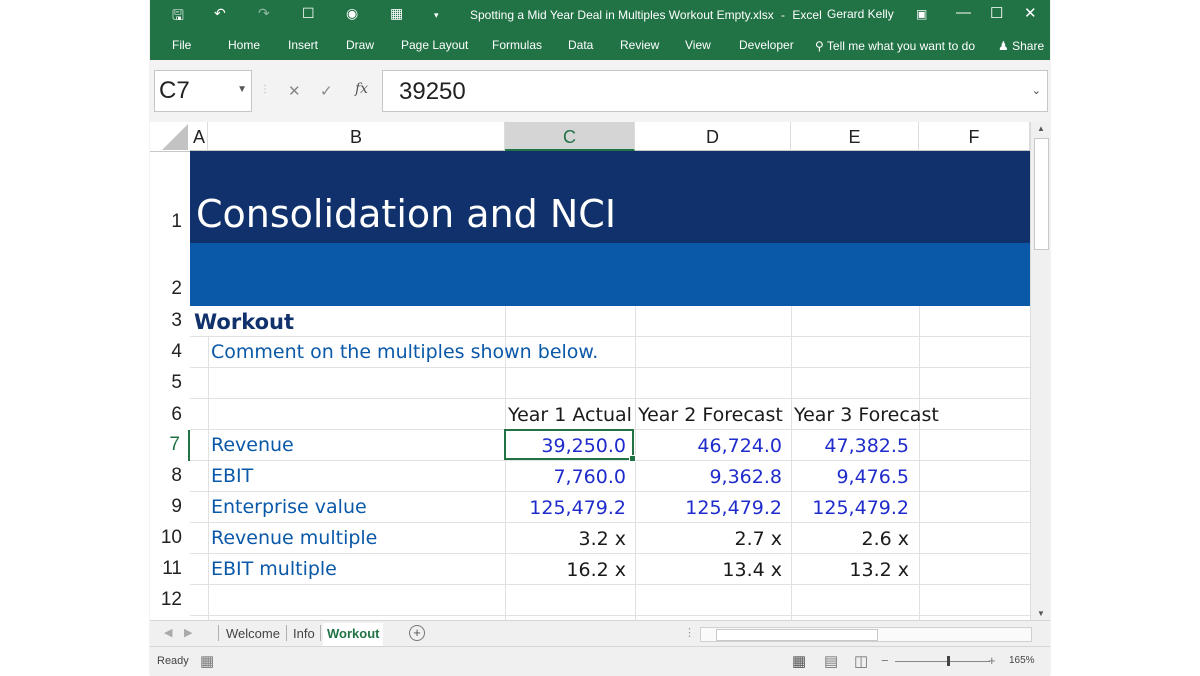 The image size is (1200, 676). I want to click on insert-function-button: fx, so click(361, 89).